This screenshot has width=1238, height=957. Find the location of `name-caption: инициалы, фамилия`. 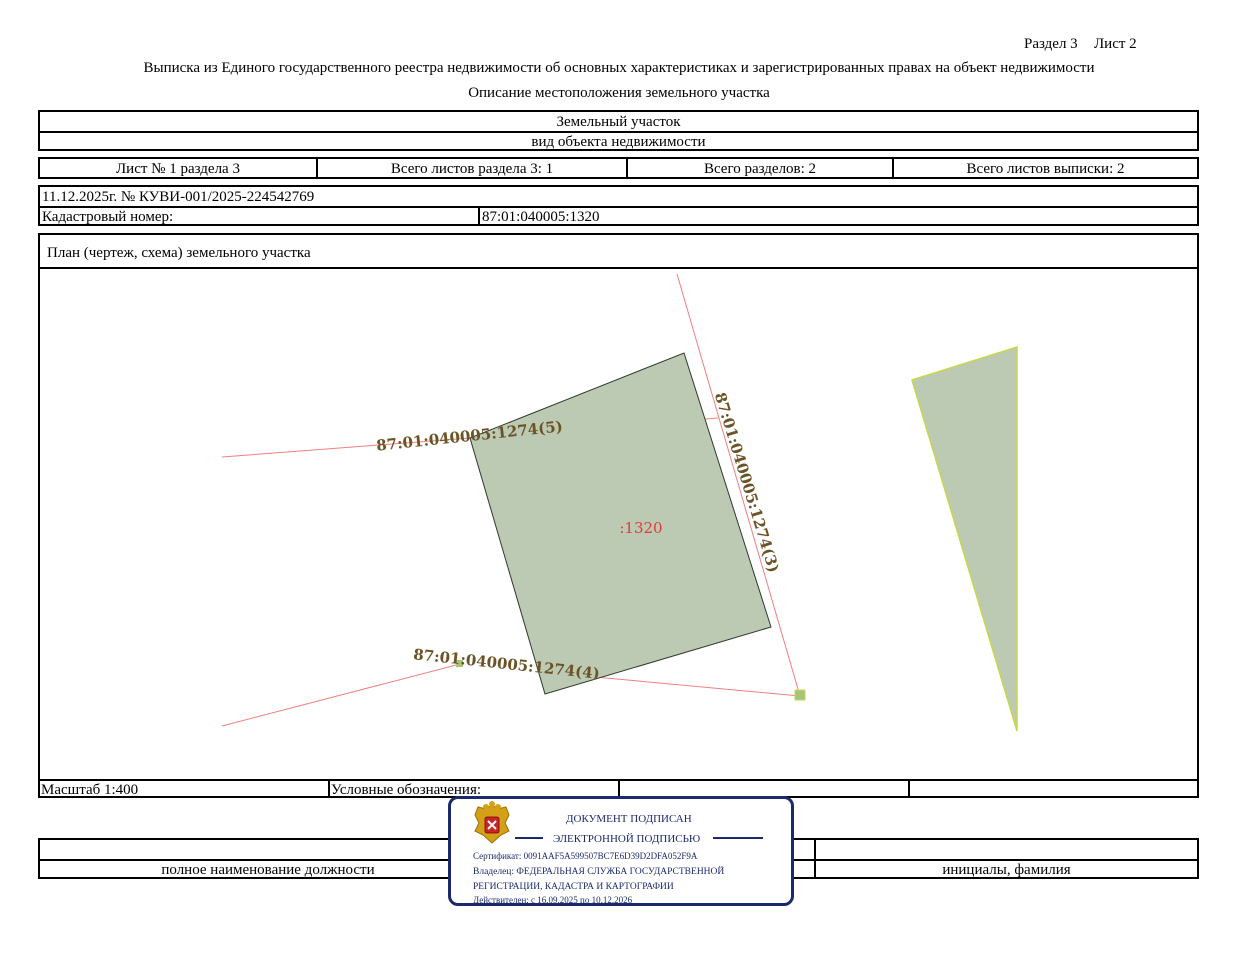

name-caption: инициалы, фамилия is located at coordinates (1006, 870).